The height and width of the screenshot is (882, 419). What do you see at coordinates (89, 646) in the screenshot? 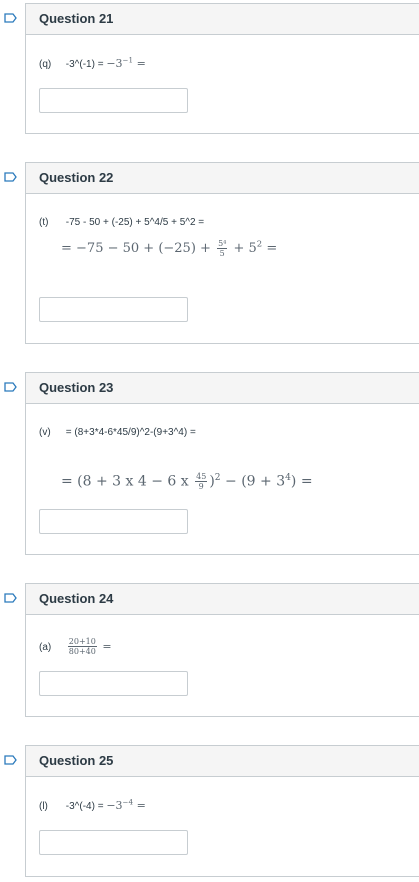
I see `math-expression: 20+10 80+40 =` at bounding box center [89, 646].